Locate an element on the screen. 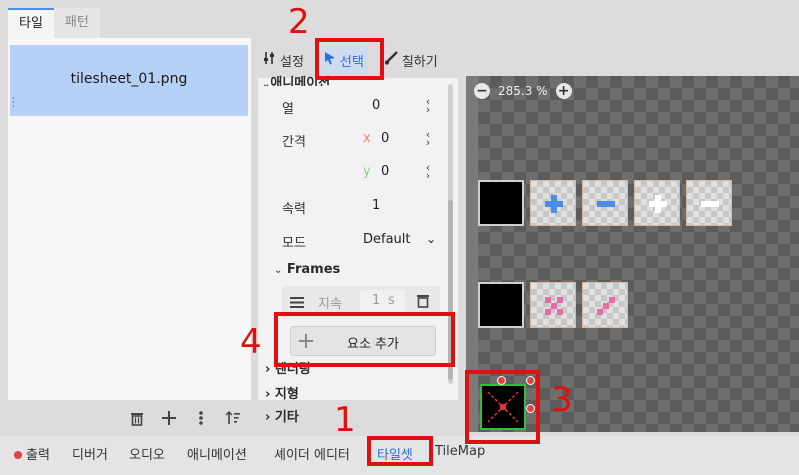 This screenshot has width=799, height=475. sort-icon is located at coordinates (233, 418).